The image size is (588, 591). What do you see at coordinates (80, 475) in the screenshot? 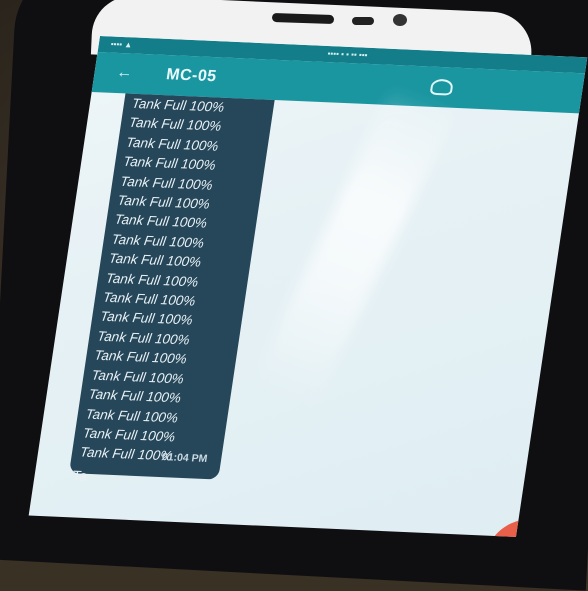
I see `message-line-partial: Ta` at bounding box center [80, 475].